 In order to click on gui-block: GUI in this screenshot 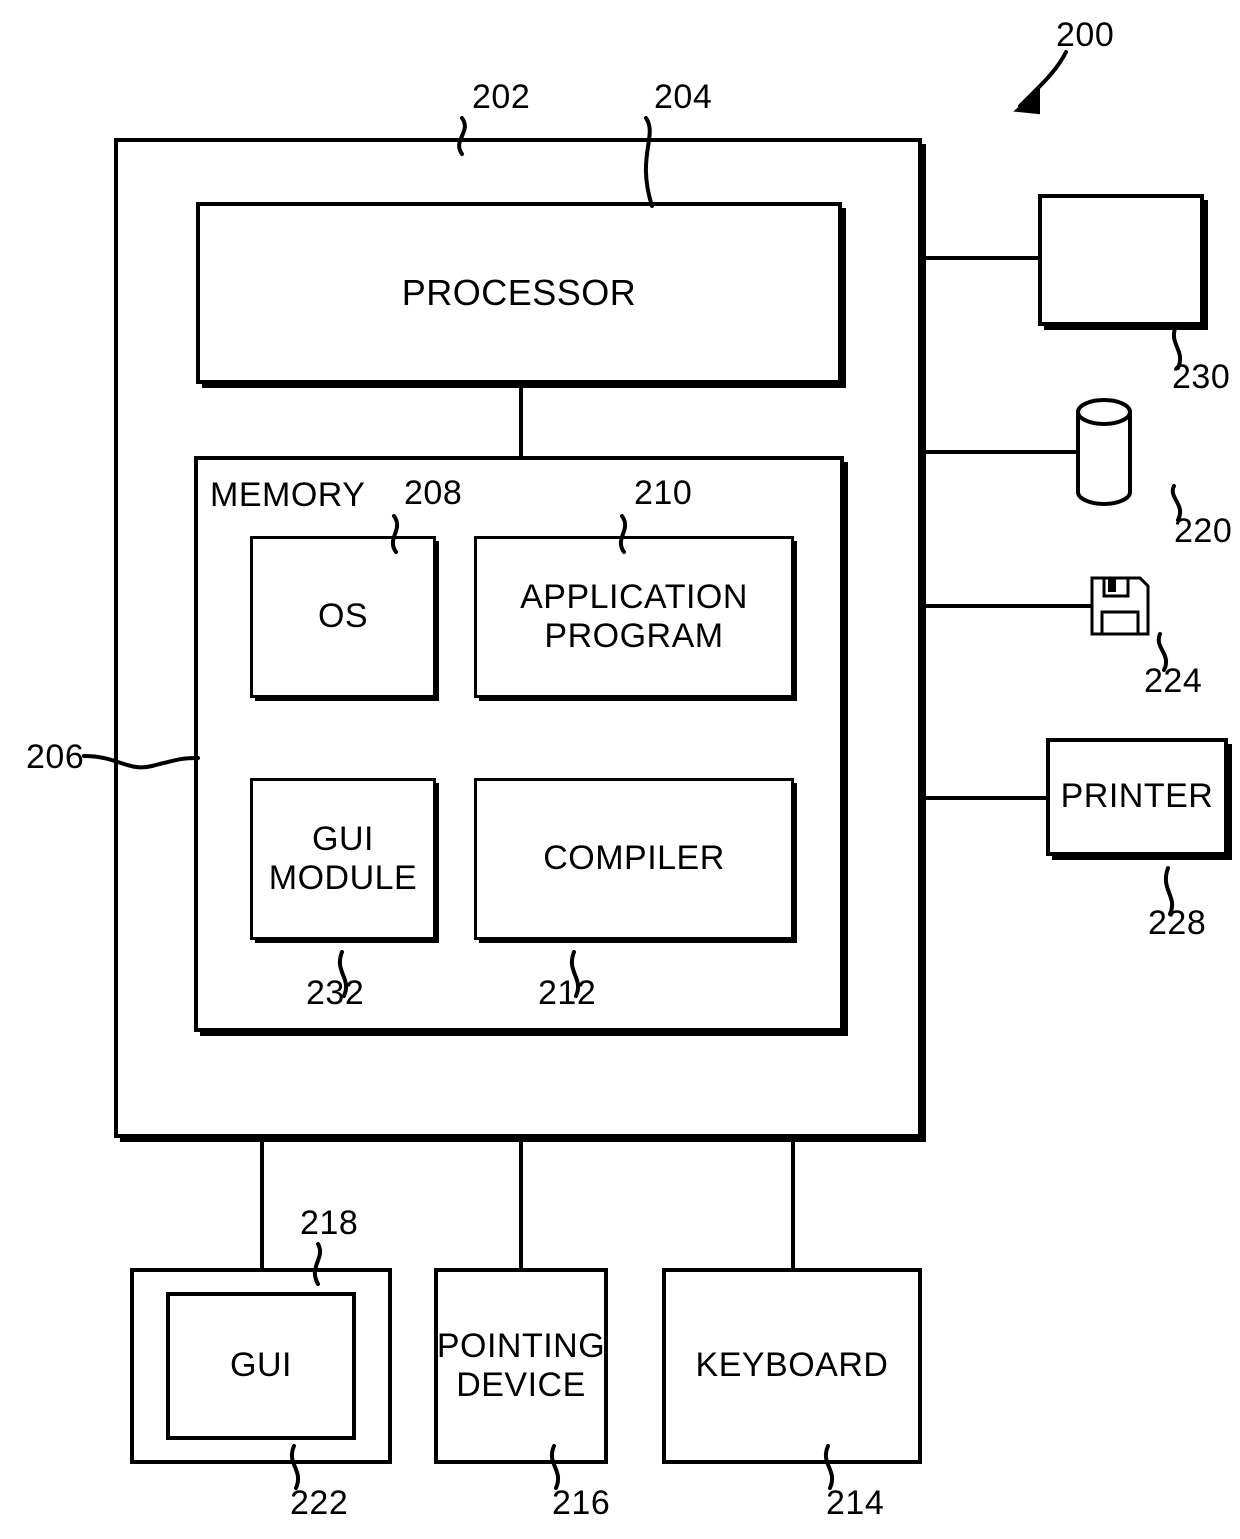, I will do `click(261, 1366)`.